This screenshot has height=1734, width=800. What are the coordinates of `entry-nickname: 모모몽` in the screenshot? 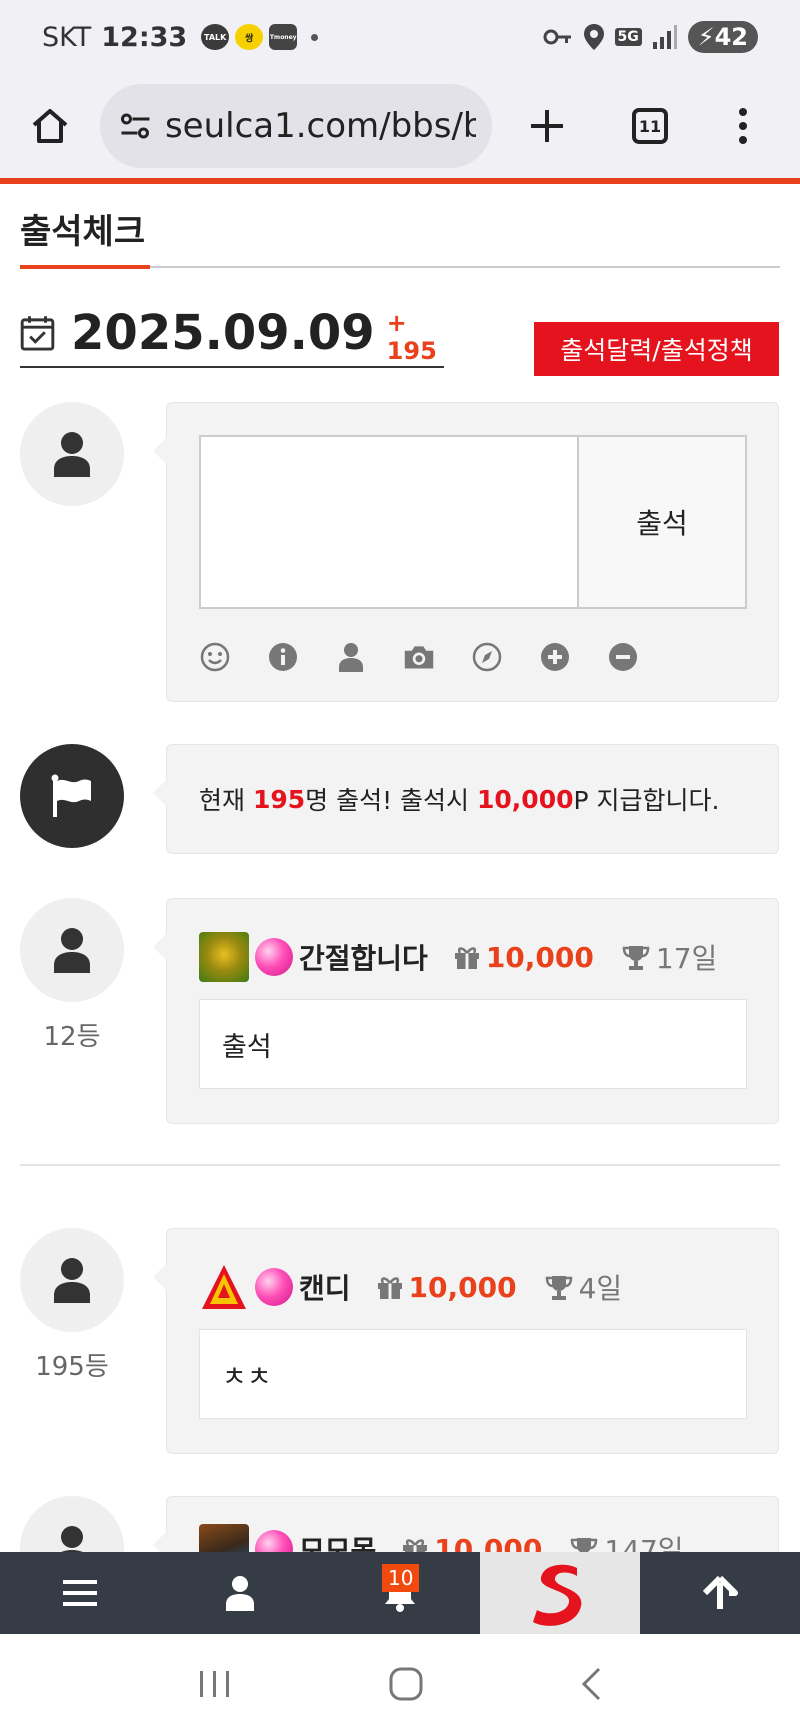 It's located at (337, 1540).